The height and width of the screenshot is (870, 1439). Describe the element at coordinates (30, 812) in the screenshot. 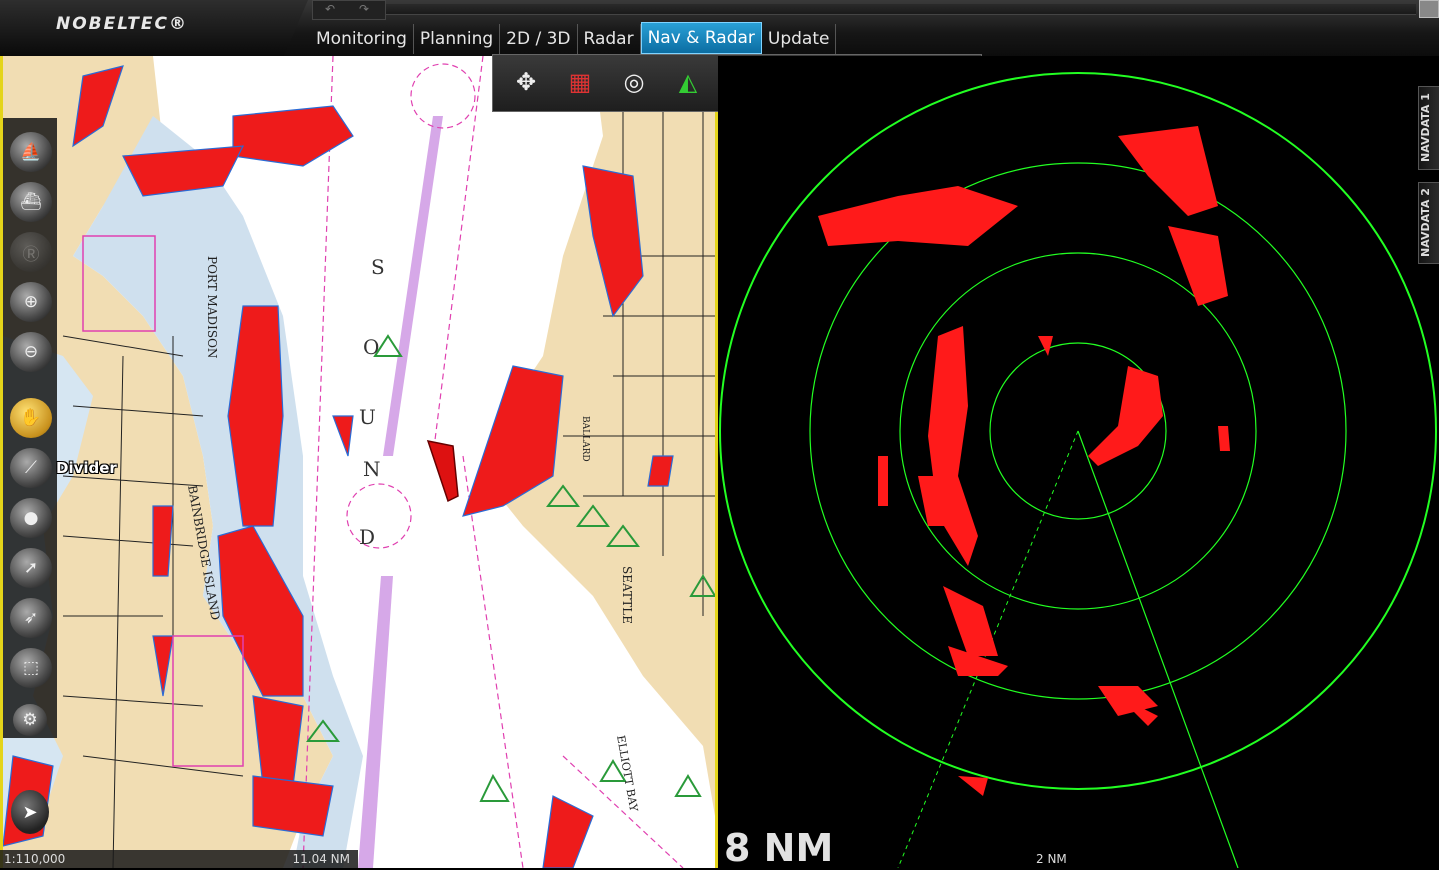

I see `north-compass-icon: ➤` at that location.